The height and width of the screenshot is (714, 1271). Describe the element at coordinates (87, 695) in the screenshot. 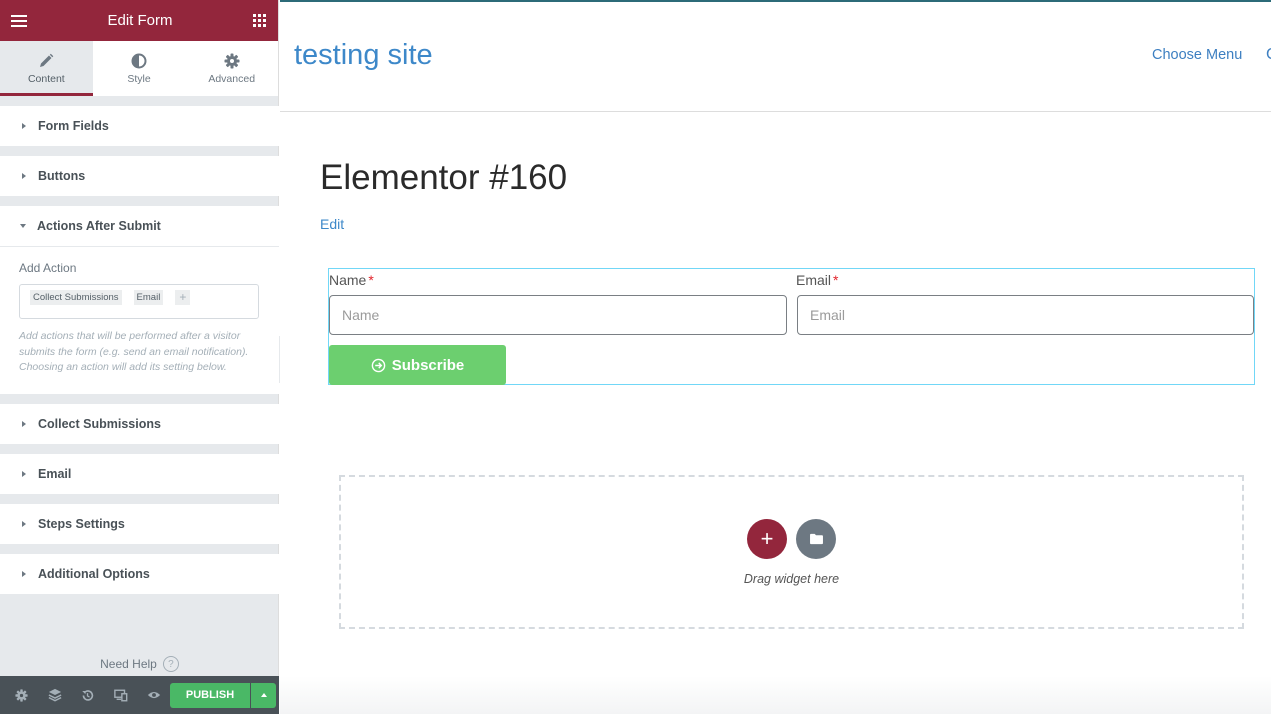

I see `history-icon` at that location.